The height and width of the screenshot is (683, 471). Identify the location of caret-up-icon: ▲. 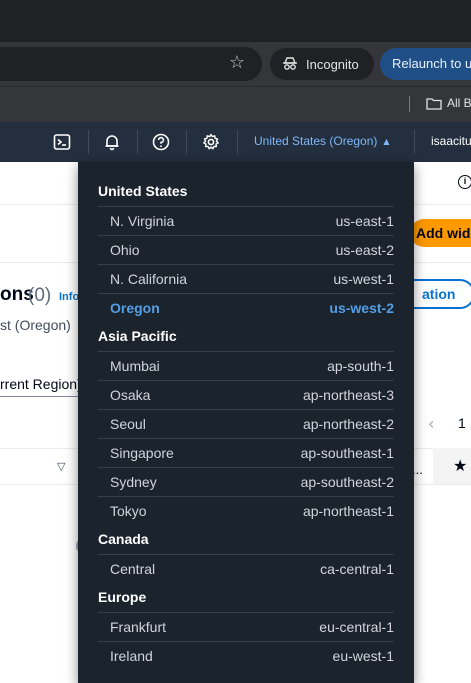
(386, 141).